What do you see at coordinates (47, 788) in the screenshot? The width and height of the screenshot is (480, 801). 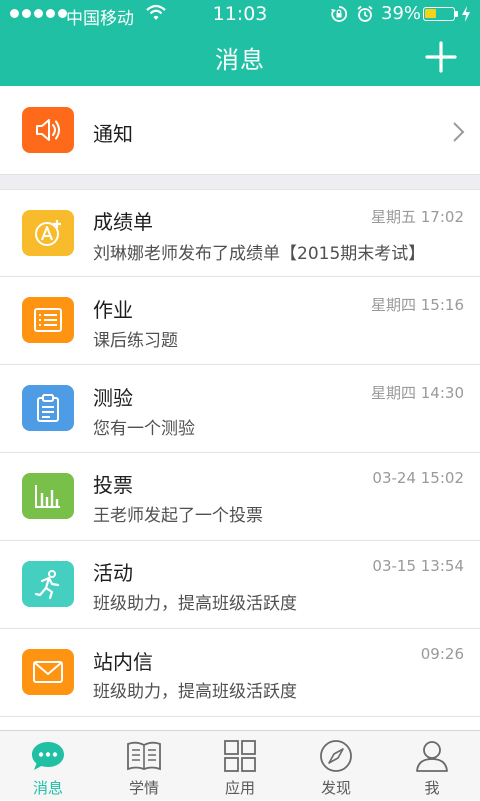 I see `tab-label: 消息` at bounding box center [47, 788].